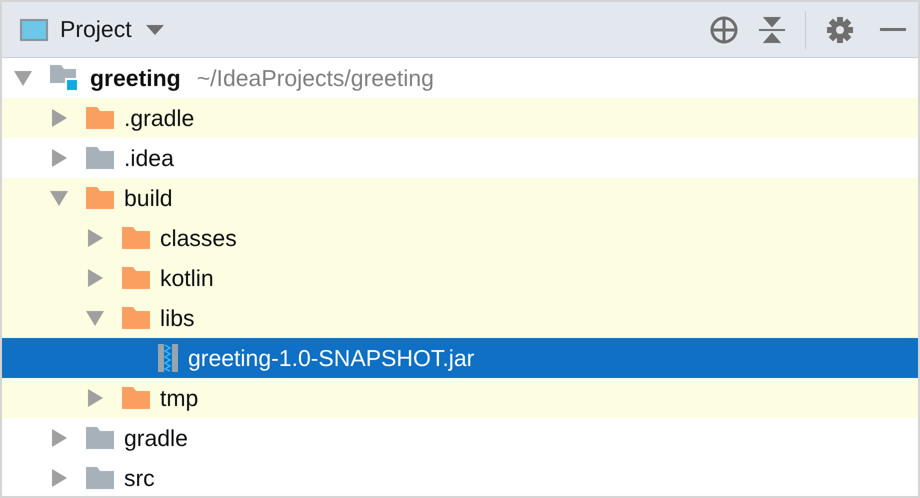  I want to click on file-name: .idea, so click(149, 158).